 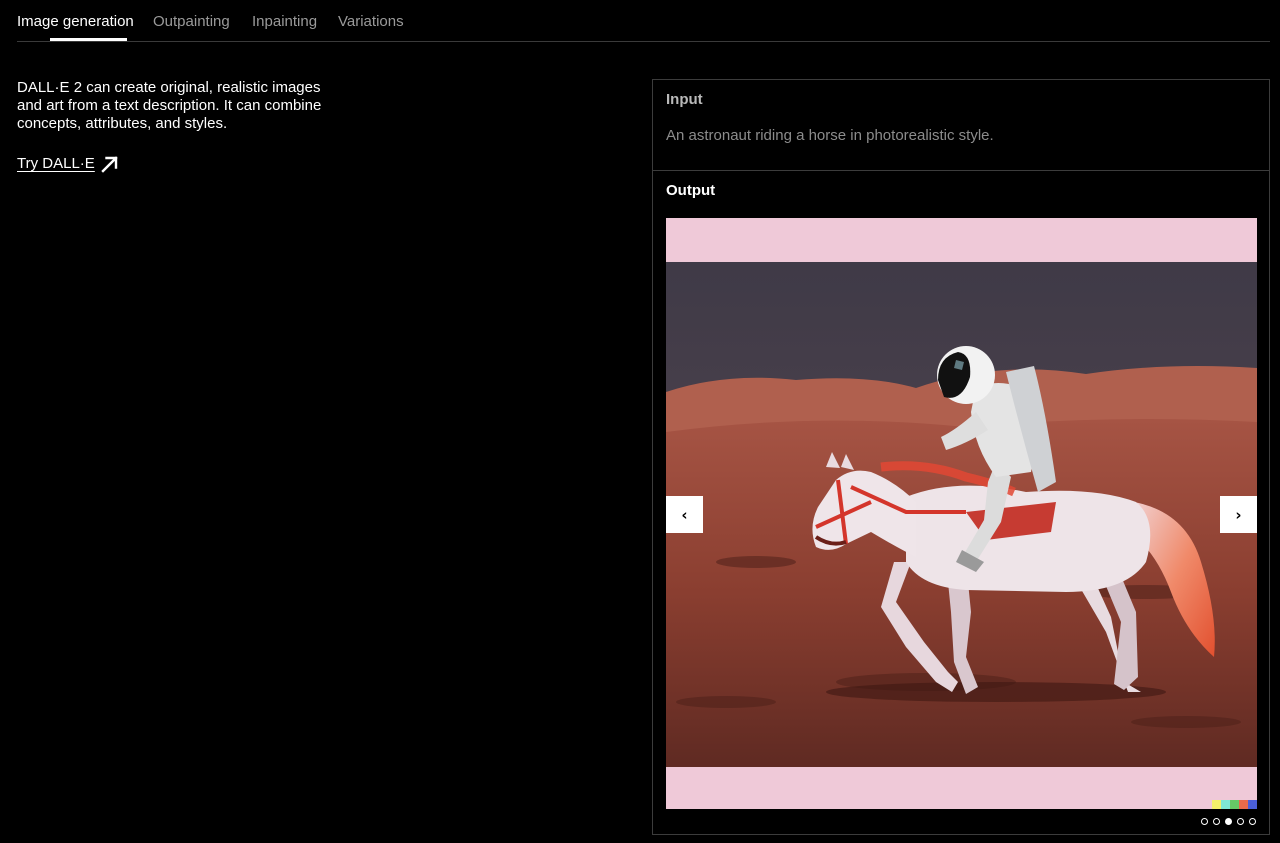 I want to click on carousel-dot-active, so click(x=1228, y=821).